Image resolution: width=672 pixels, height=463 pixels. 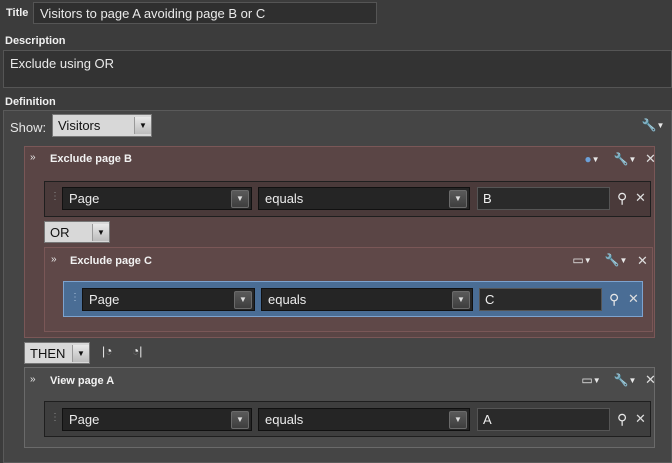 I want to click on show-select-value: Visitors, so click(x=79, y=125).